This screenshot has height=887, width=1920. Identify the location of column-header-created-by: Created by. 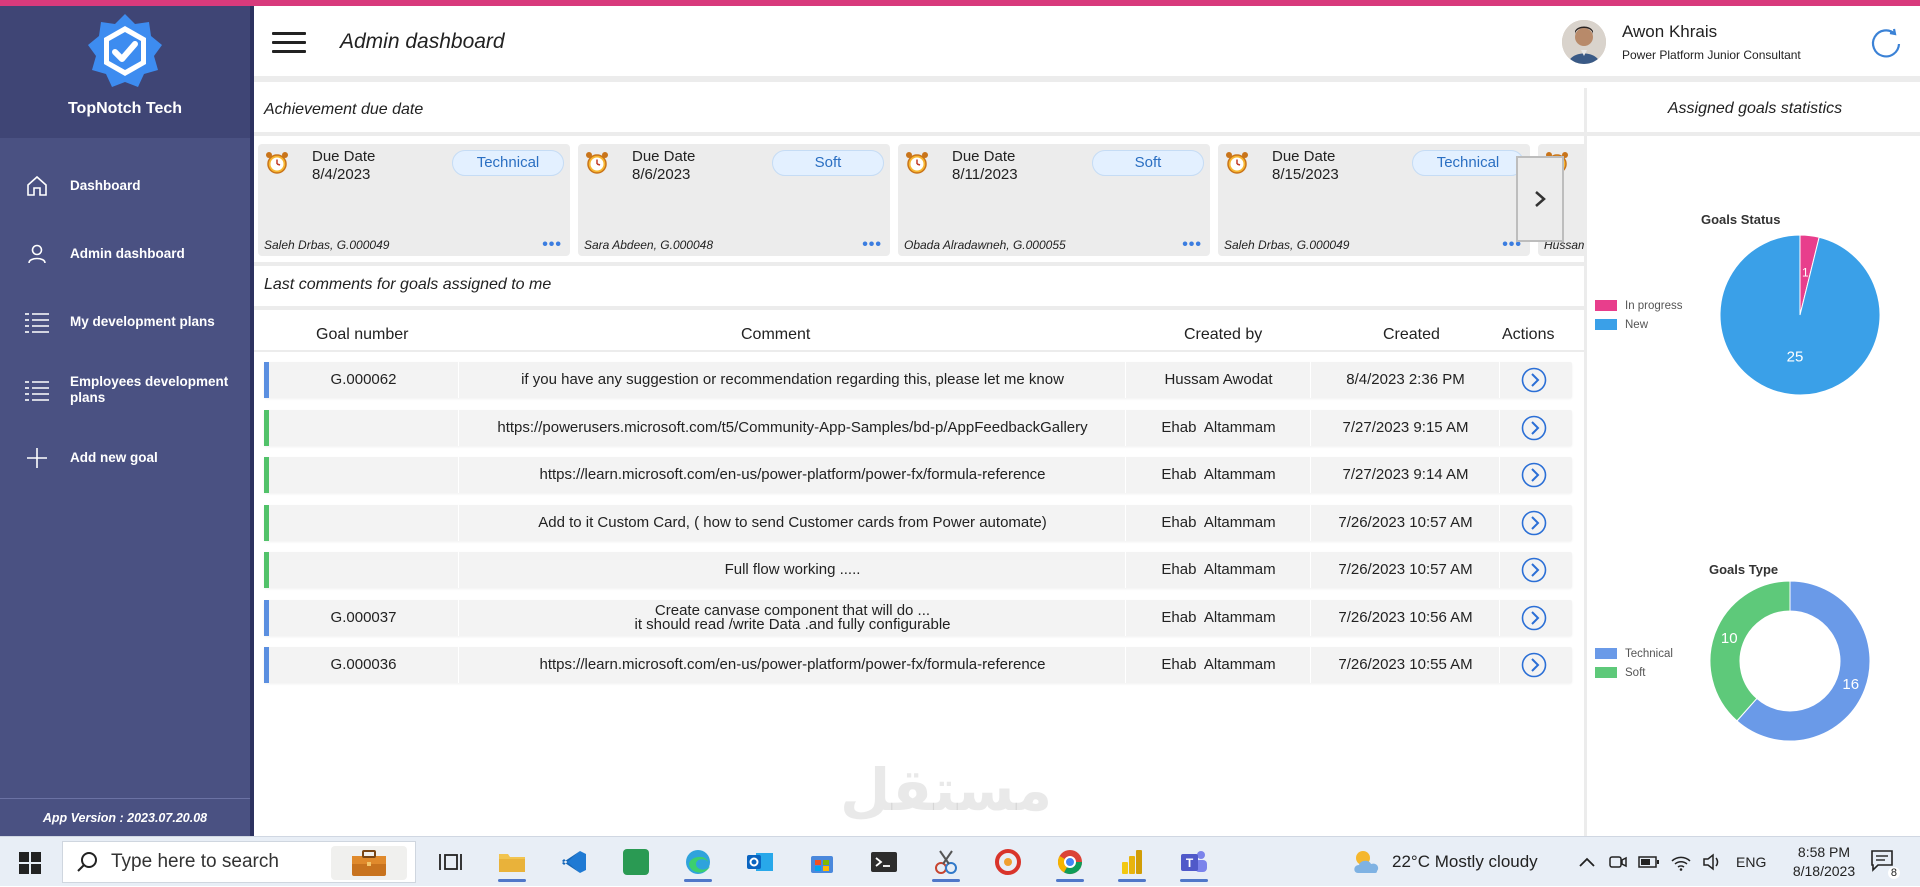
(1223, 334).